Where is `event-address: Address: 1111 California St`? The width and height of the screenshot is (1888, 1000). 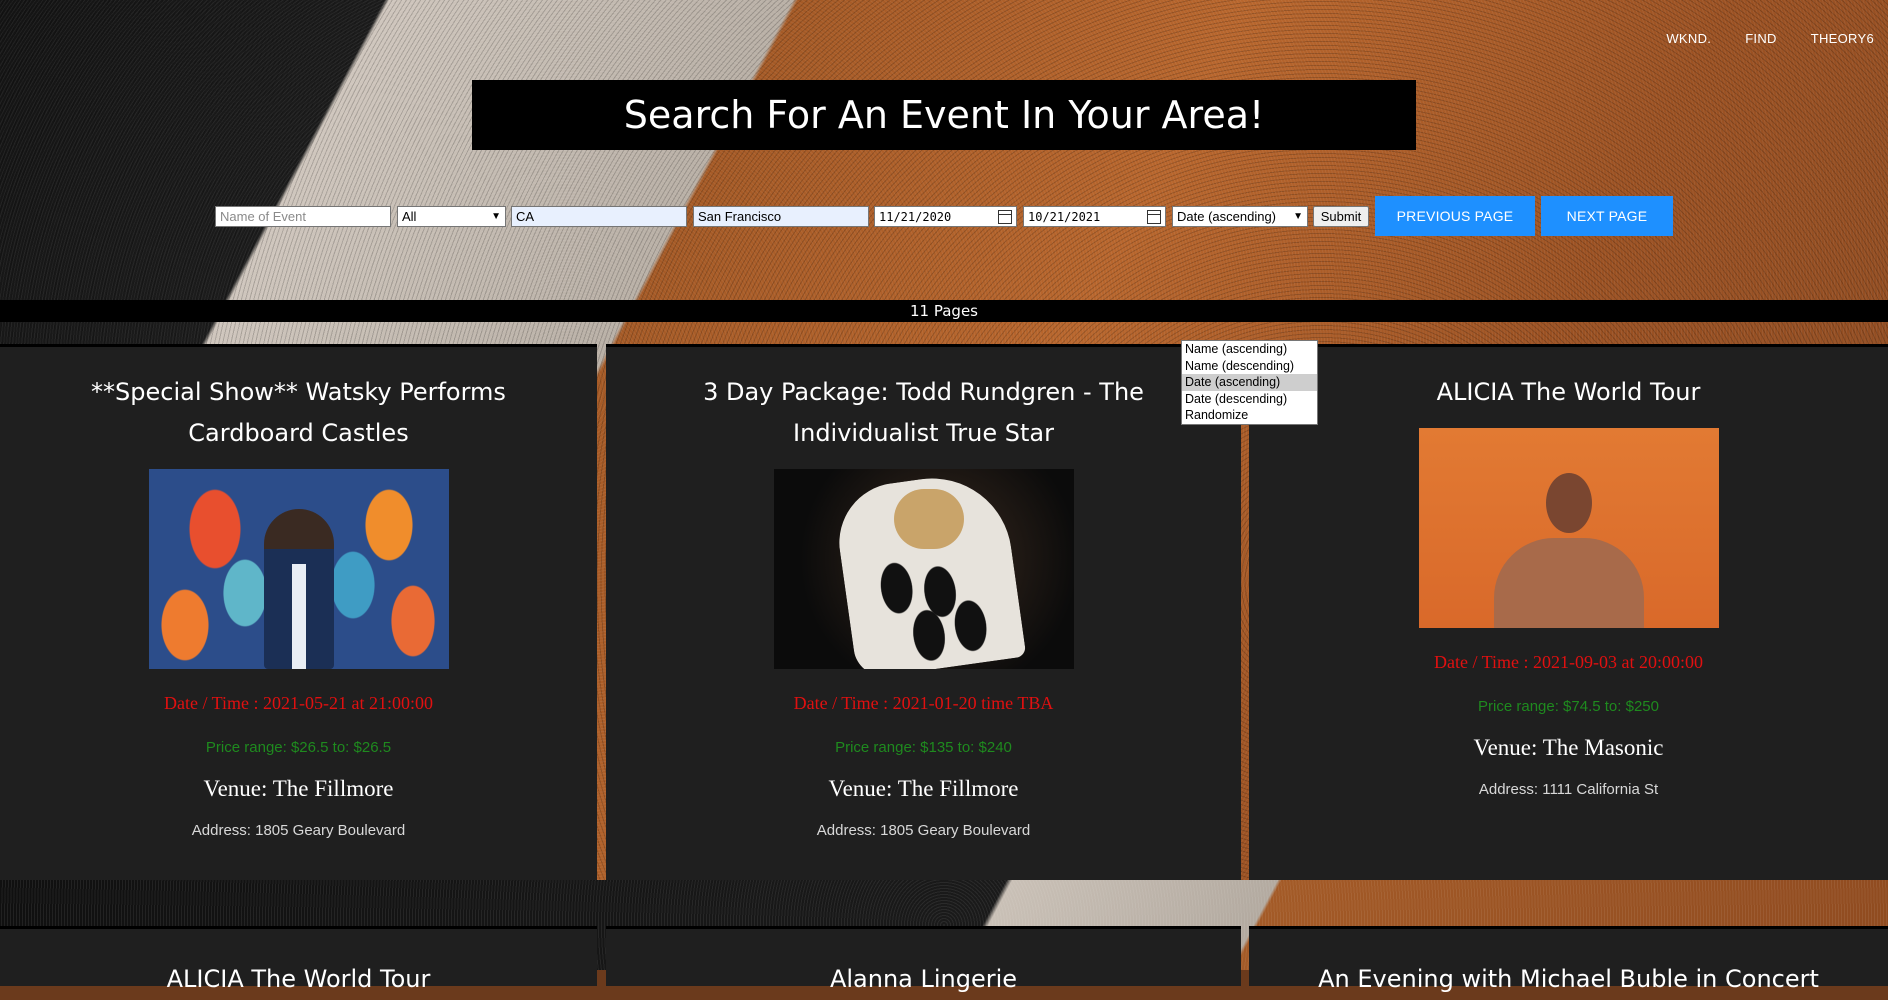 event-address: Address: 1111 California St is located at coordinates (1568, 789).